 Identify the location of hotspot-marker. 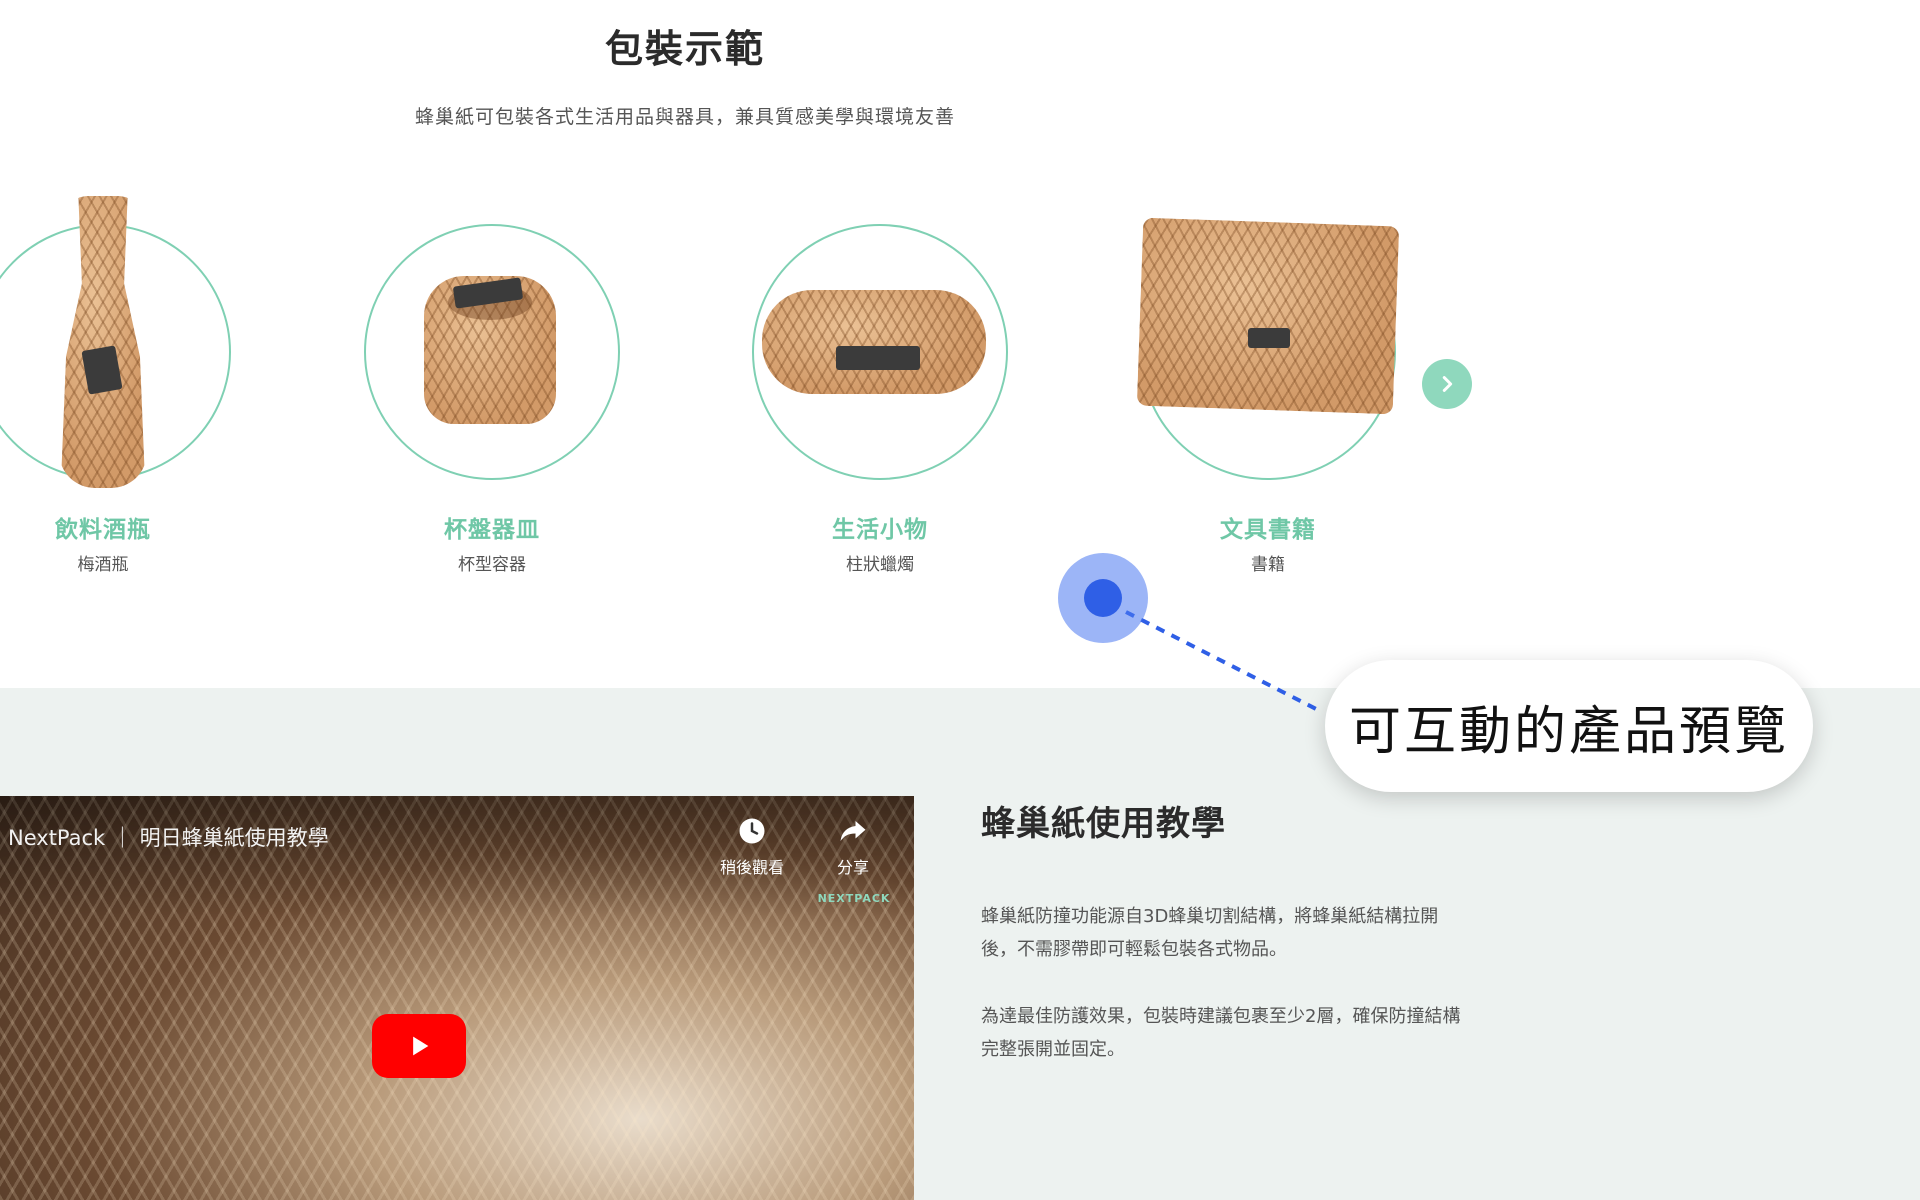
(1103, 598).